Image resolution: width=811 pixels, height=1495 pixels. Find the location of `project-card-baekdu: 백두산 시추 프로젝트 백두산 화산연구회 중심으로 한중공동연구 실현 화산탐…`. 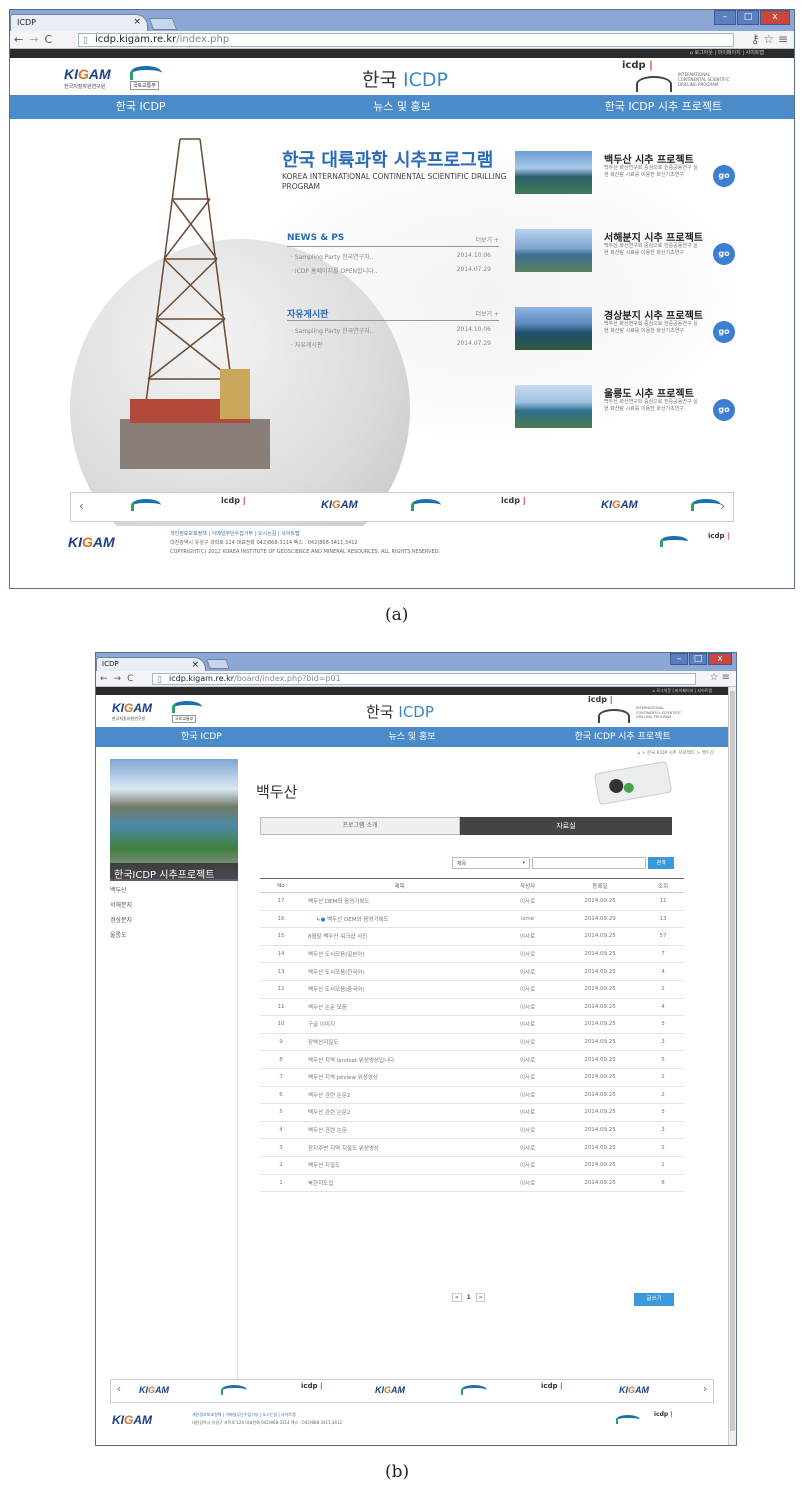

project-card-baekdu: 백두산 시추 프로젝트 백두산 화산연구회 중심으로 한중공동연구 실현 화산탐… is located at coordinates (630, 176).